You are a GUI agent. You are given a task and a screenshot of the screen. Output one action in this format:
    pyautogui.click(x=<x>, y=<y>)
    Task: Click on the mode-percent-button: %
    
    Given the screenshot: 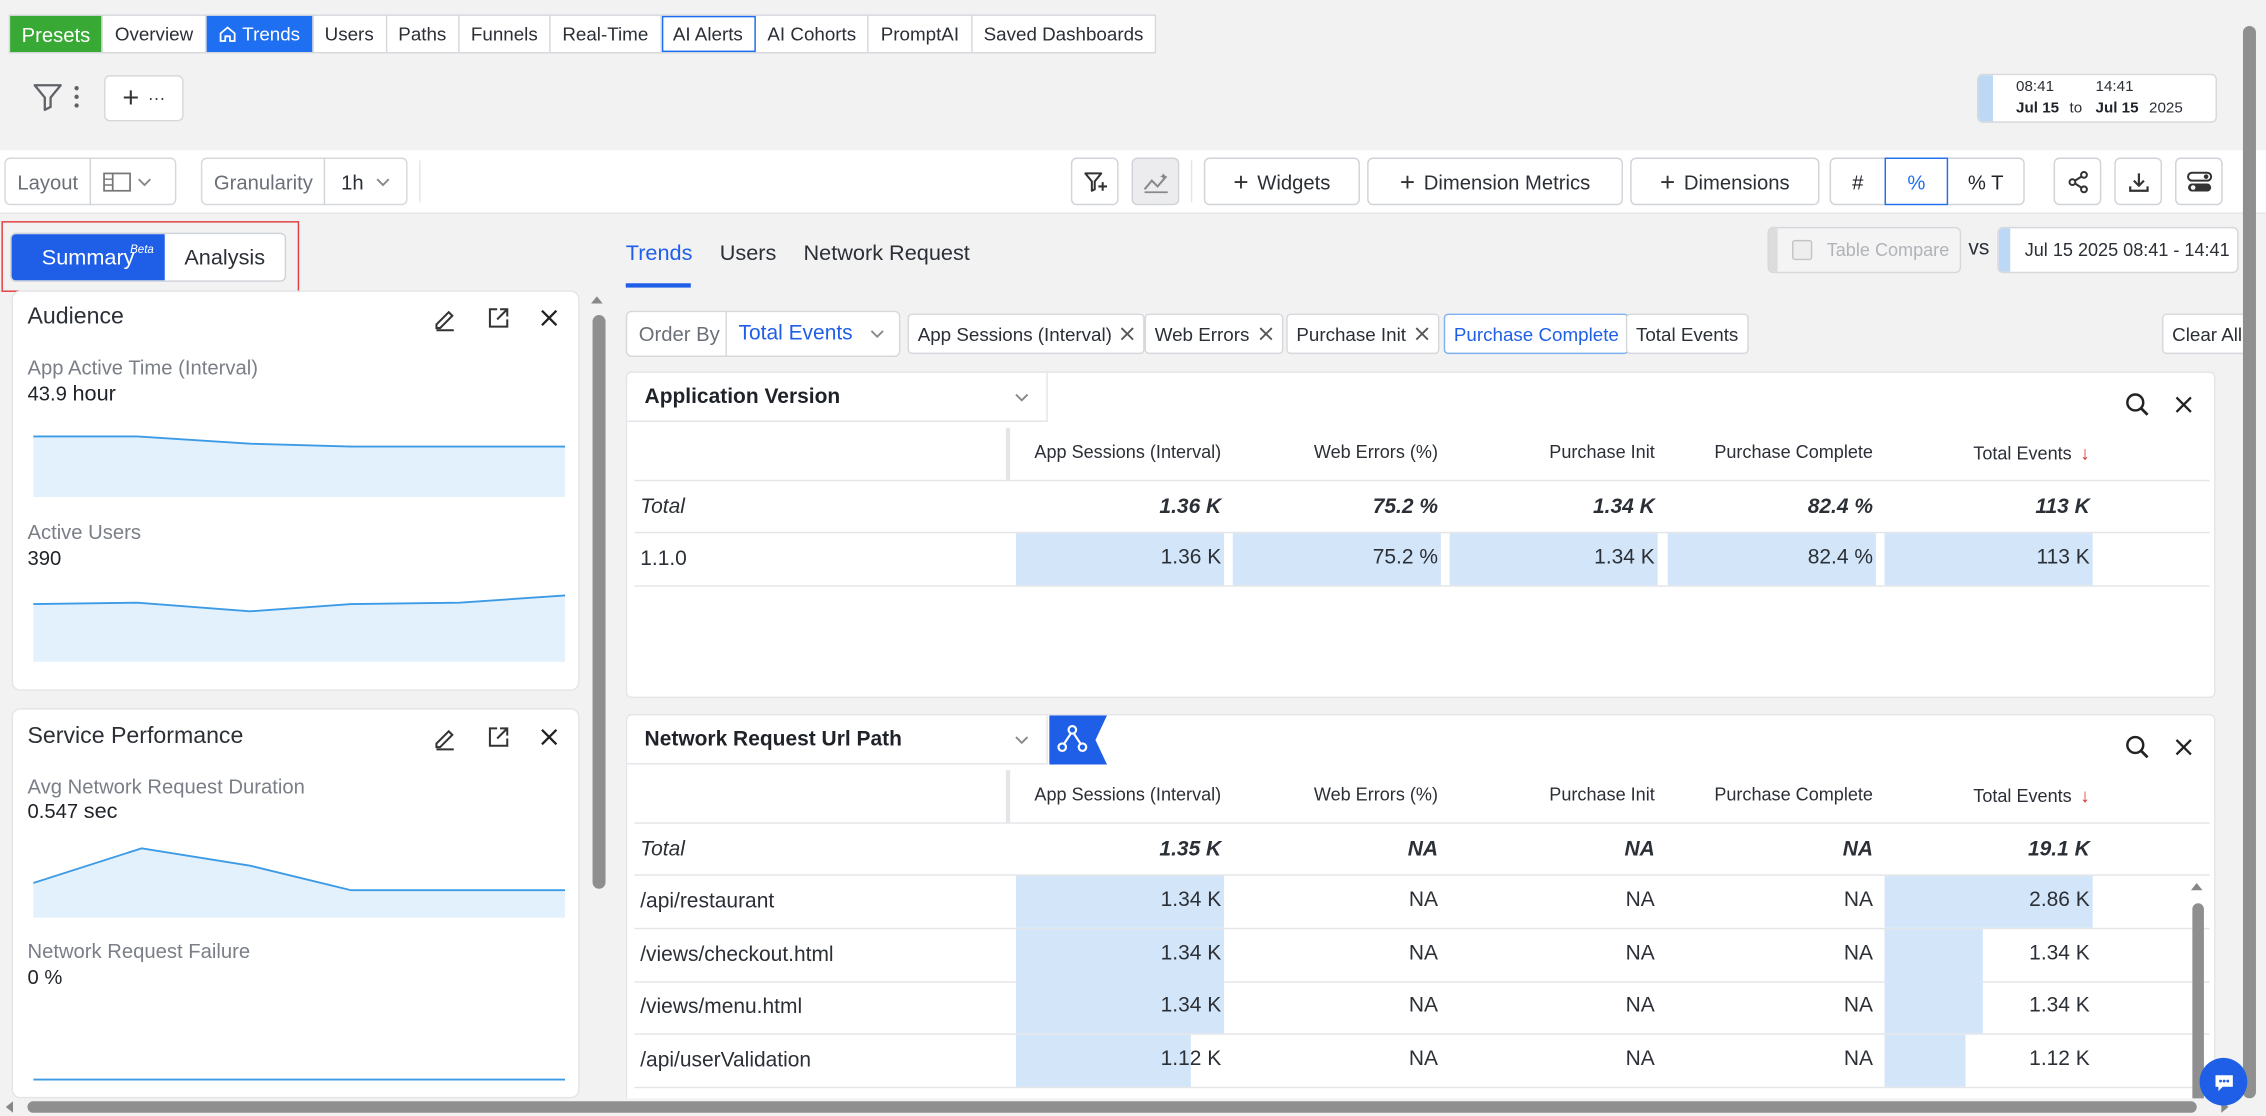 What is the action you would take?
    pyautogui.click(x=1916, y=181)
    